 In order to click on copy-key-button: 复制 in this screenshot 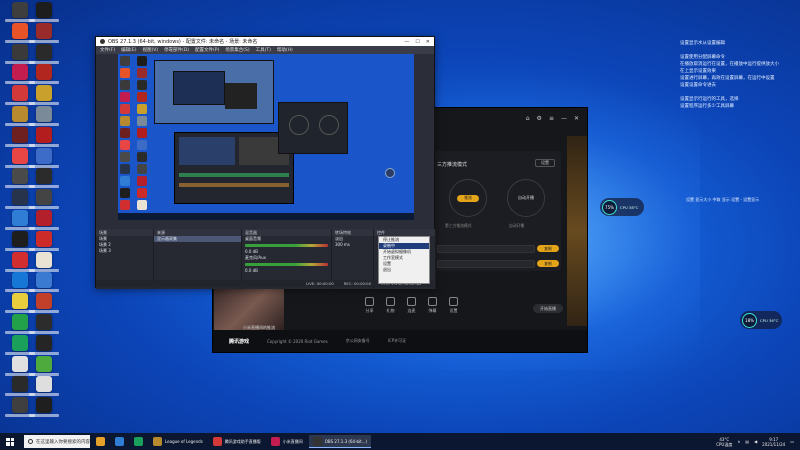, I will do `click(548, 263)`.